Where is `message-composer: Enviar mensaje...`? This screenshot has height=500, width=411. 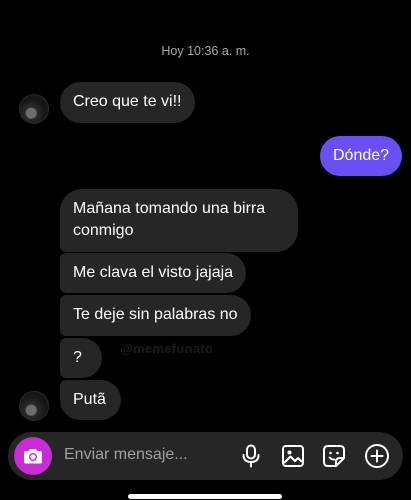 message-composer: Enviar mensaje... is located at coordinates (205, 456).